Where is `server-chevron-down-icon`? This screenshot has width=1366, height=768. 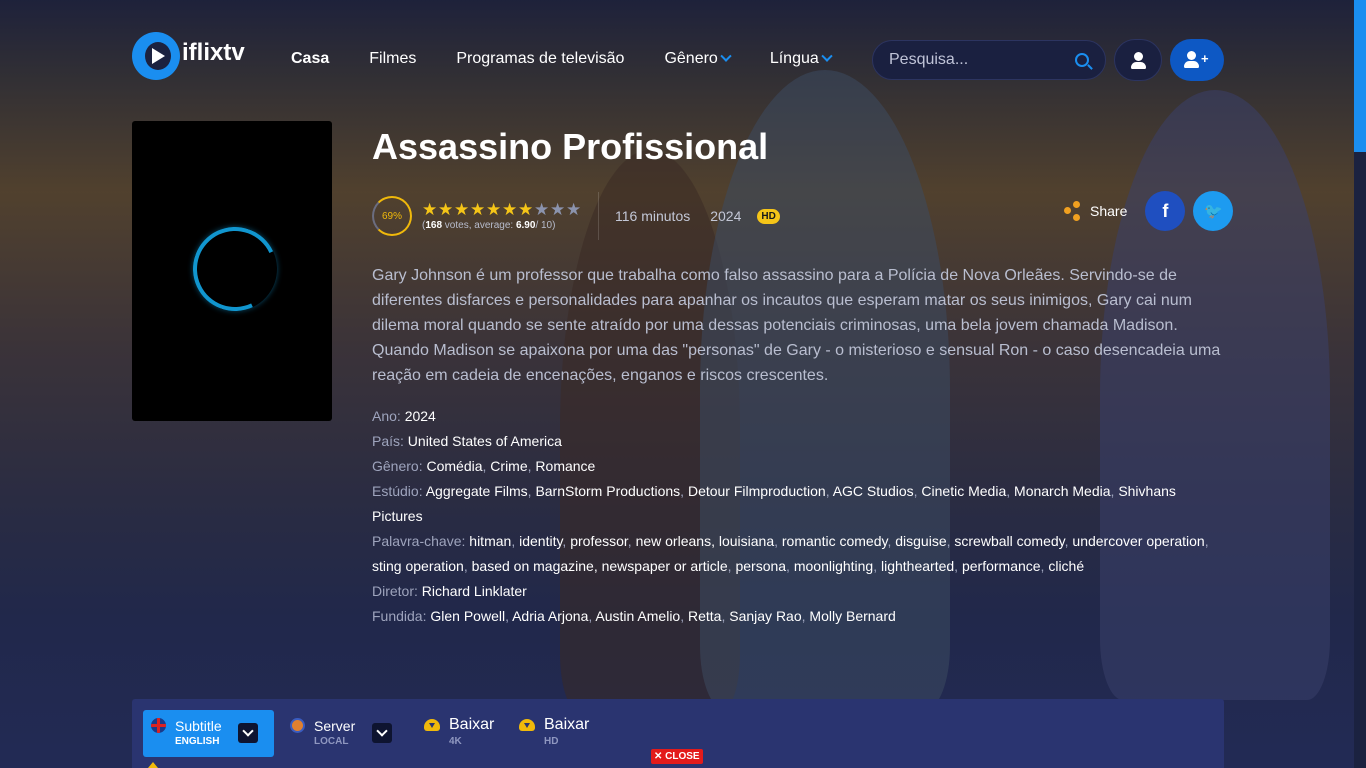 server-chevron-down-icon is located at coordinates (382, 733).